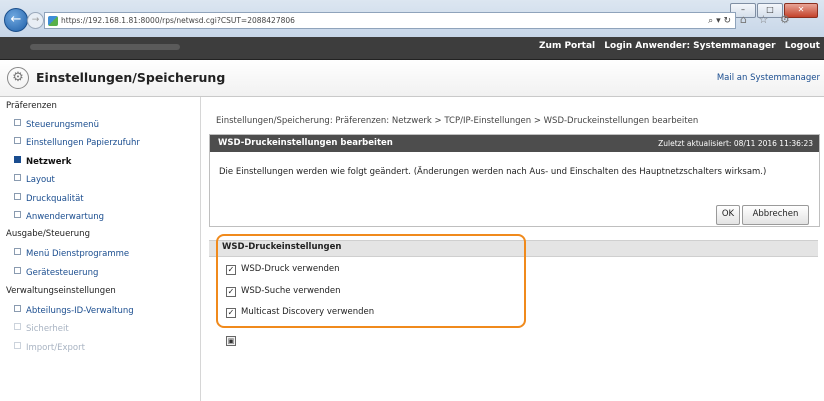 The image size is (824, 401). I want to click on site-favicon-icon, so click(53, 20).